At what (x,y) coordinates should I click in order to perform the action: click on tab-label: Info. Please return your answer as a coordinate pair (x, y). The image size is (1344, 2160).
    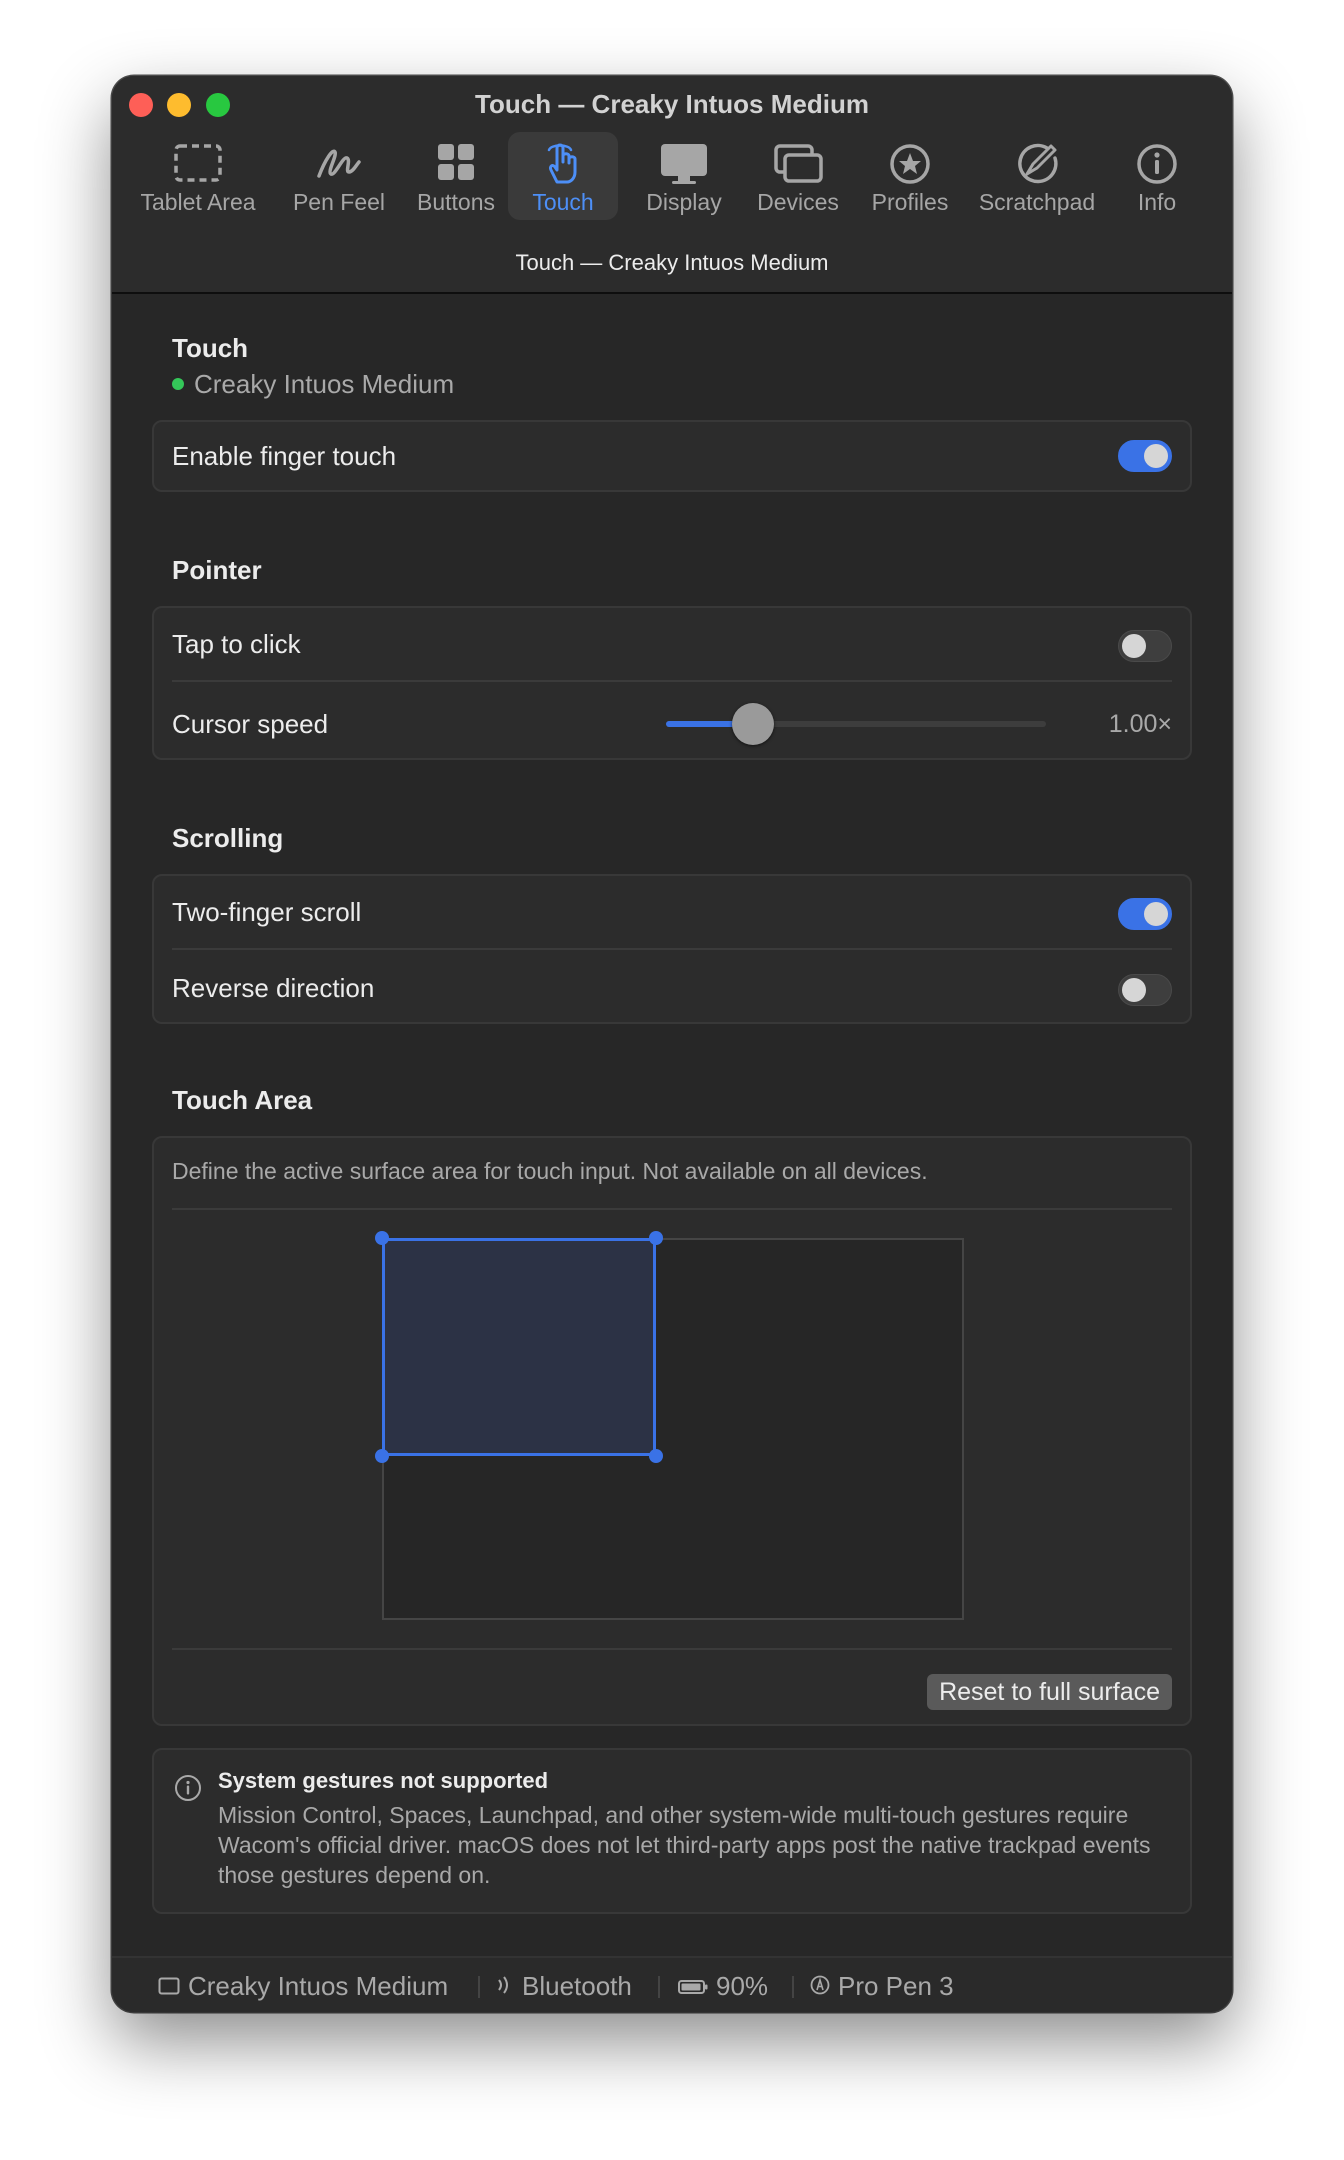
    Looking at the image, I should click on (1157, 202).